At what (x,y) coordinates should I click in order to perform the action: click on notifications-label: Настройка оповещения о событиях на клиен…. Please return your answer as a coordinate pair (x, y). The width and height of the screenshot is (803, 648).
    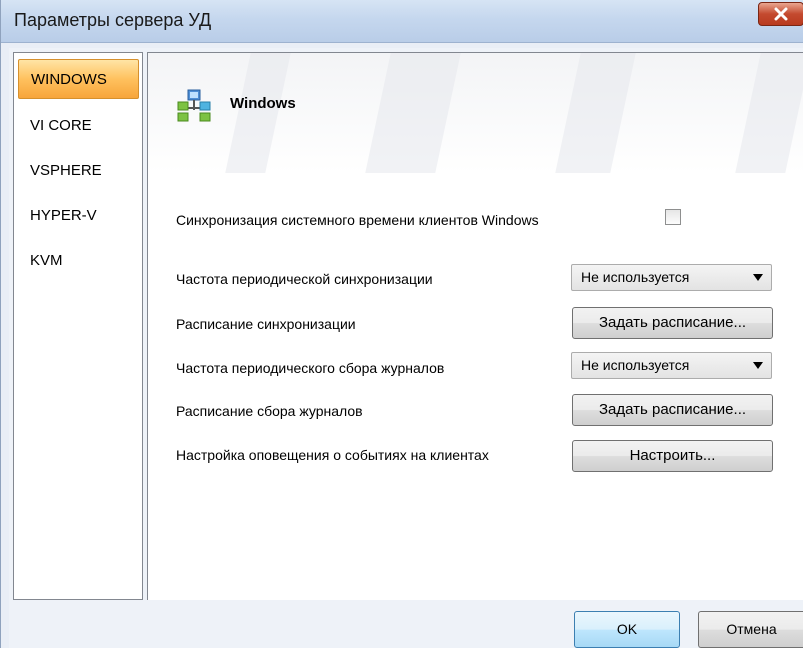
    Looking at the image, I should click on (332, 455).